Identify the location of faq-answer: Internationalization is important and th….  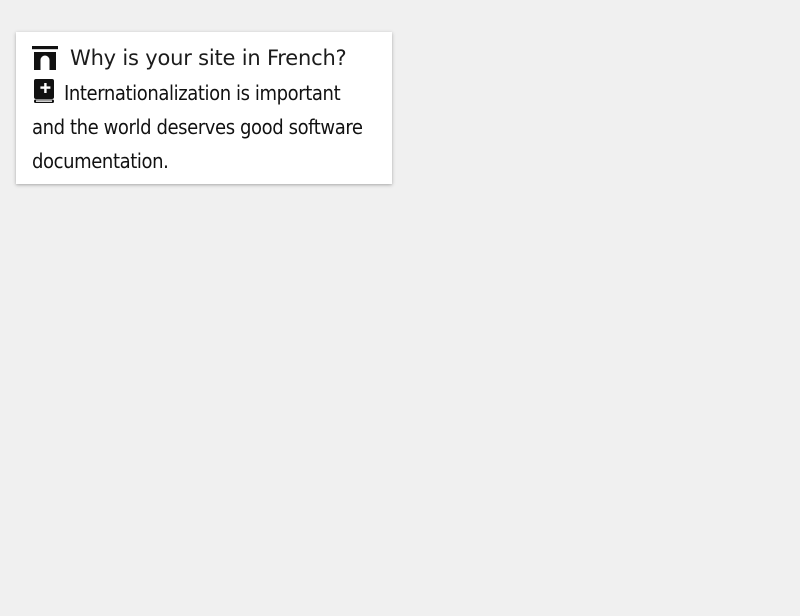
(204, 127).